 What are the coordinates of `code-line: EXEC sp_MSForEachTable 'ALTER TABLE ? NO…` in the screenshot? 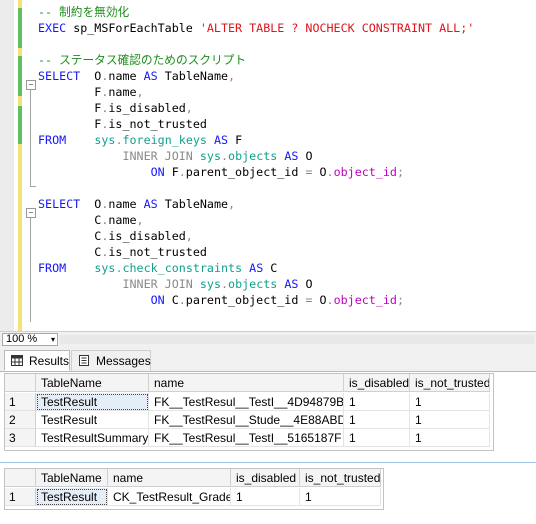 It's located at (256, 28).